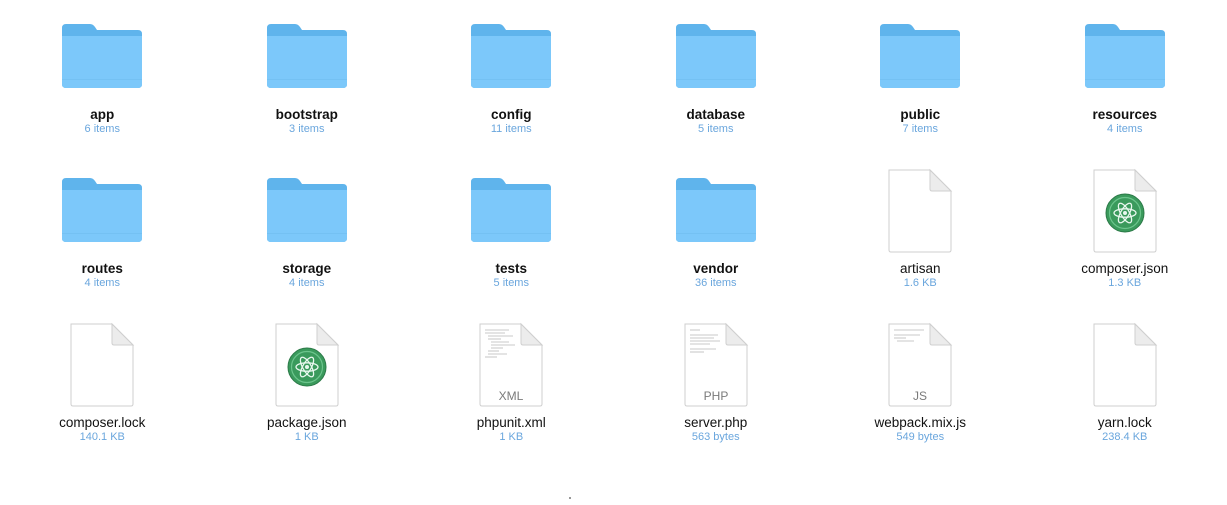  What do you see at coordinates (307, 129) in the screenshot?
I see `item-count: 3 items` at bounding box center [307, 129].